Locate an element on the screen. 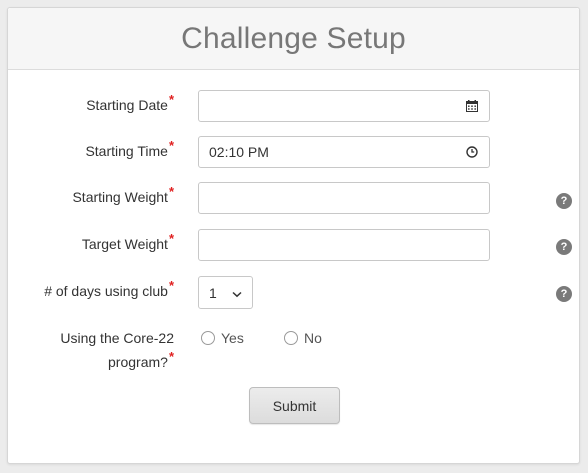 This screenshot has height=473, width=588. starting-date-label: Starting Date* is located at coordinates (130, 105).